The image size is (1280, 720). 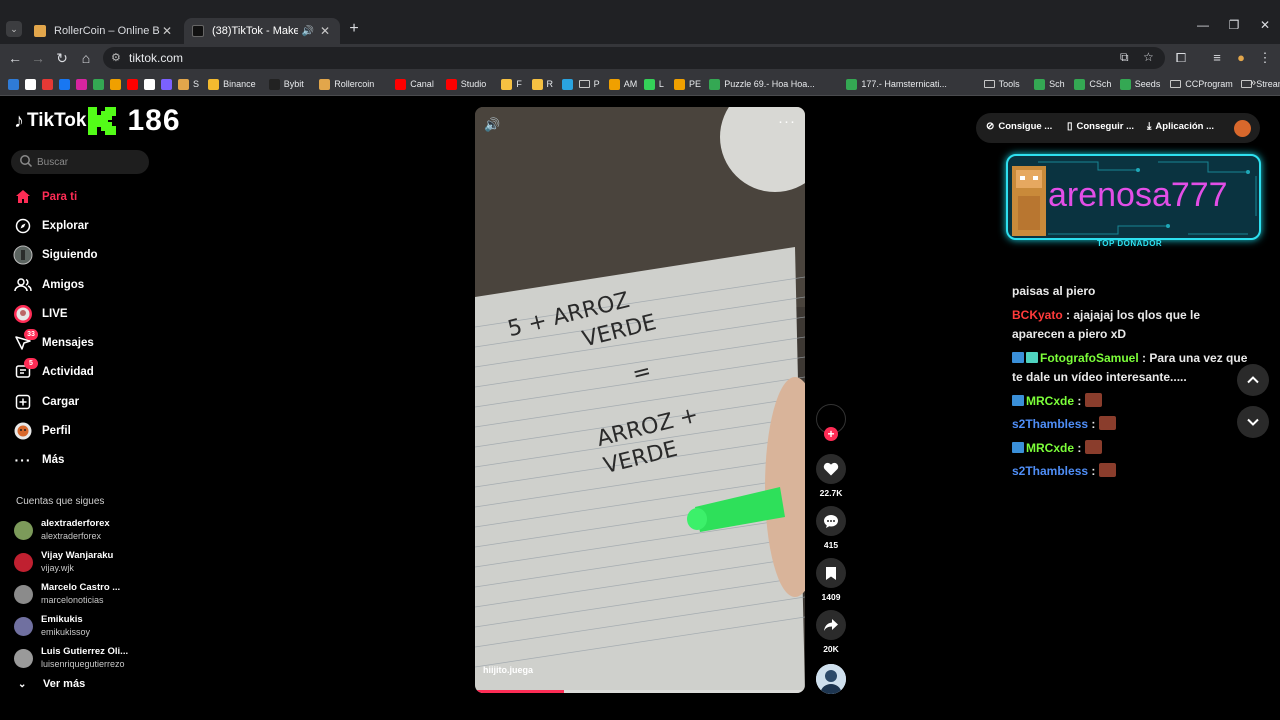 I want to click on bookmark-item: Binance, so click(x=232, y=84).